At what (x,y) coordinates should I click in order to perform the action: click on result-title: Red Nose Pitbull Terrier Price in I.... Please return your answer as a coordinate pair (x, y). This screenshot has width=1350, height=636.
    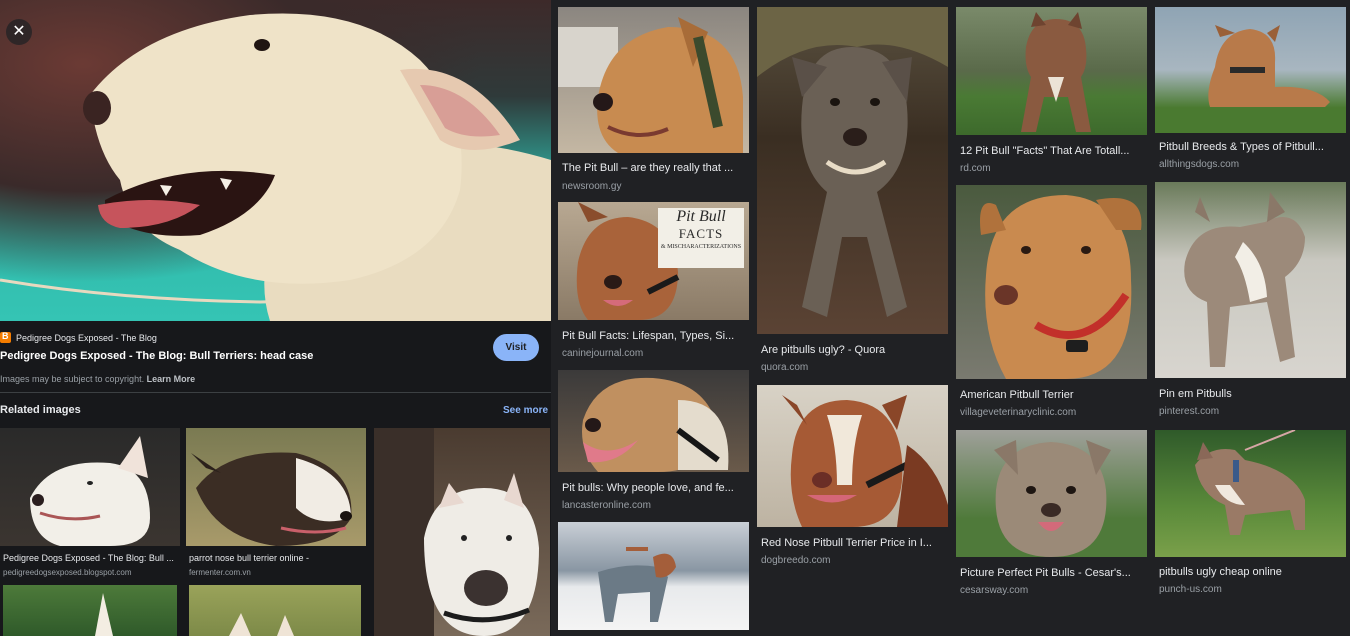
    Looking at the image, I should click on (854, 543).